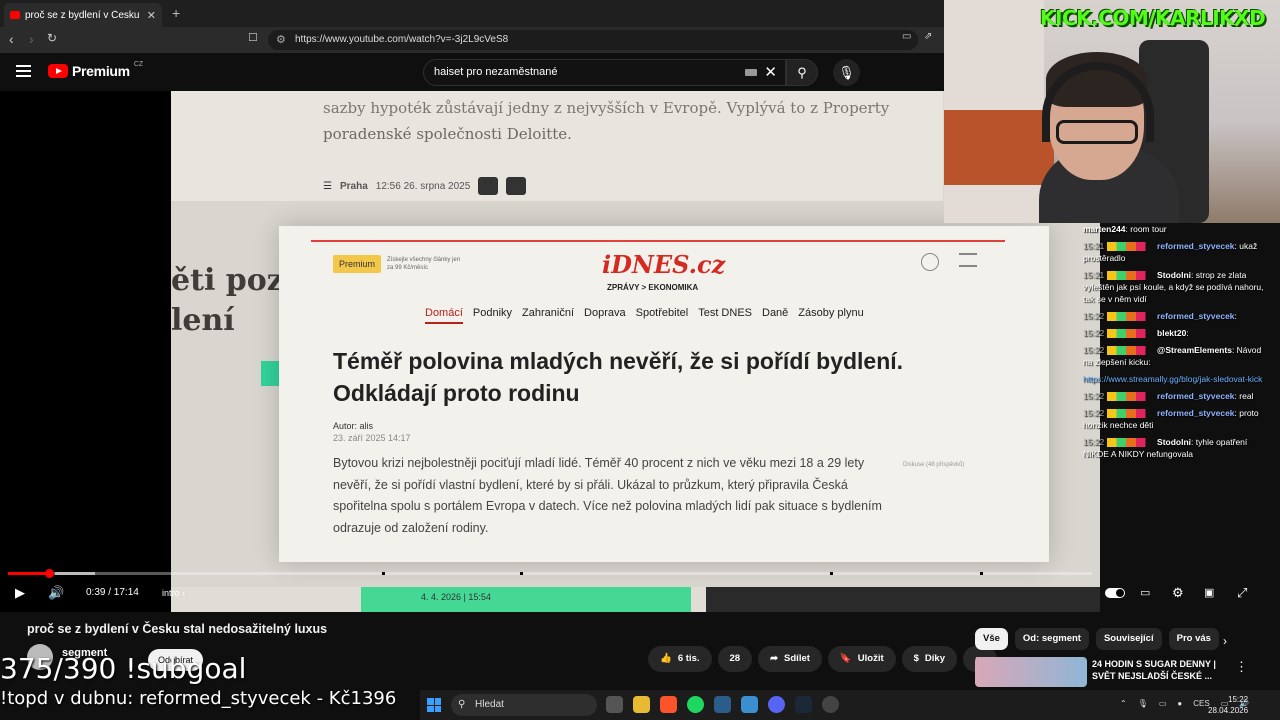 This screenshot has height=720, width=1280. Describe the element at coordinates (29, 573) in the screenshot. I see `played-bar` at that location.